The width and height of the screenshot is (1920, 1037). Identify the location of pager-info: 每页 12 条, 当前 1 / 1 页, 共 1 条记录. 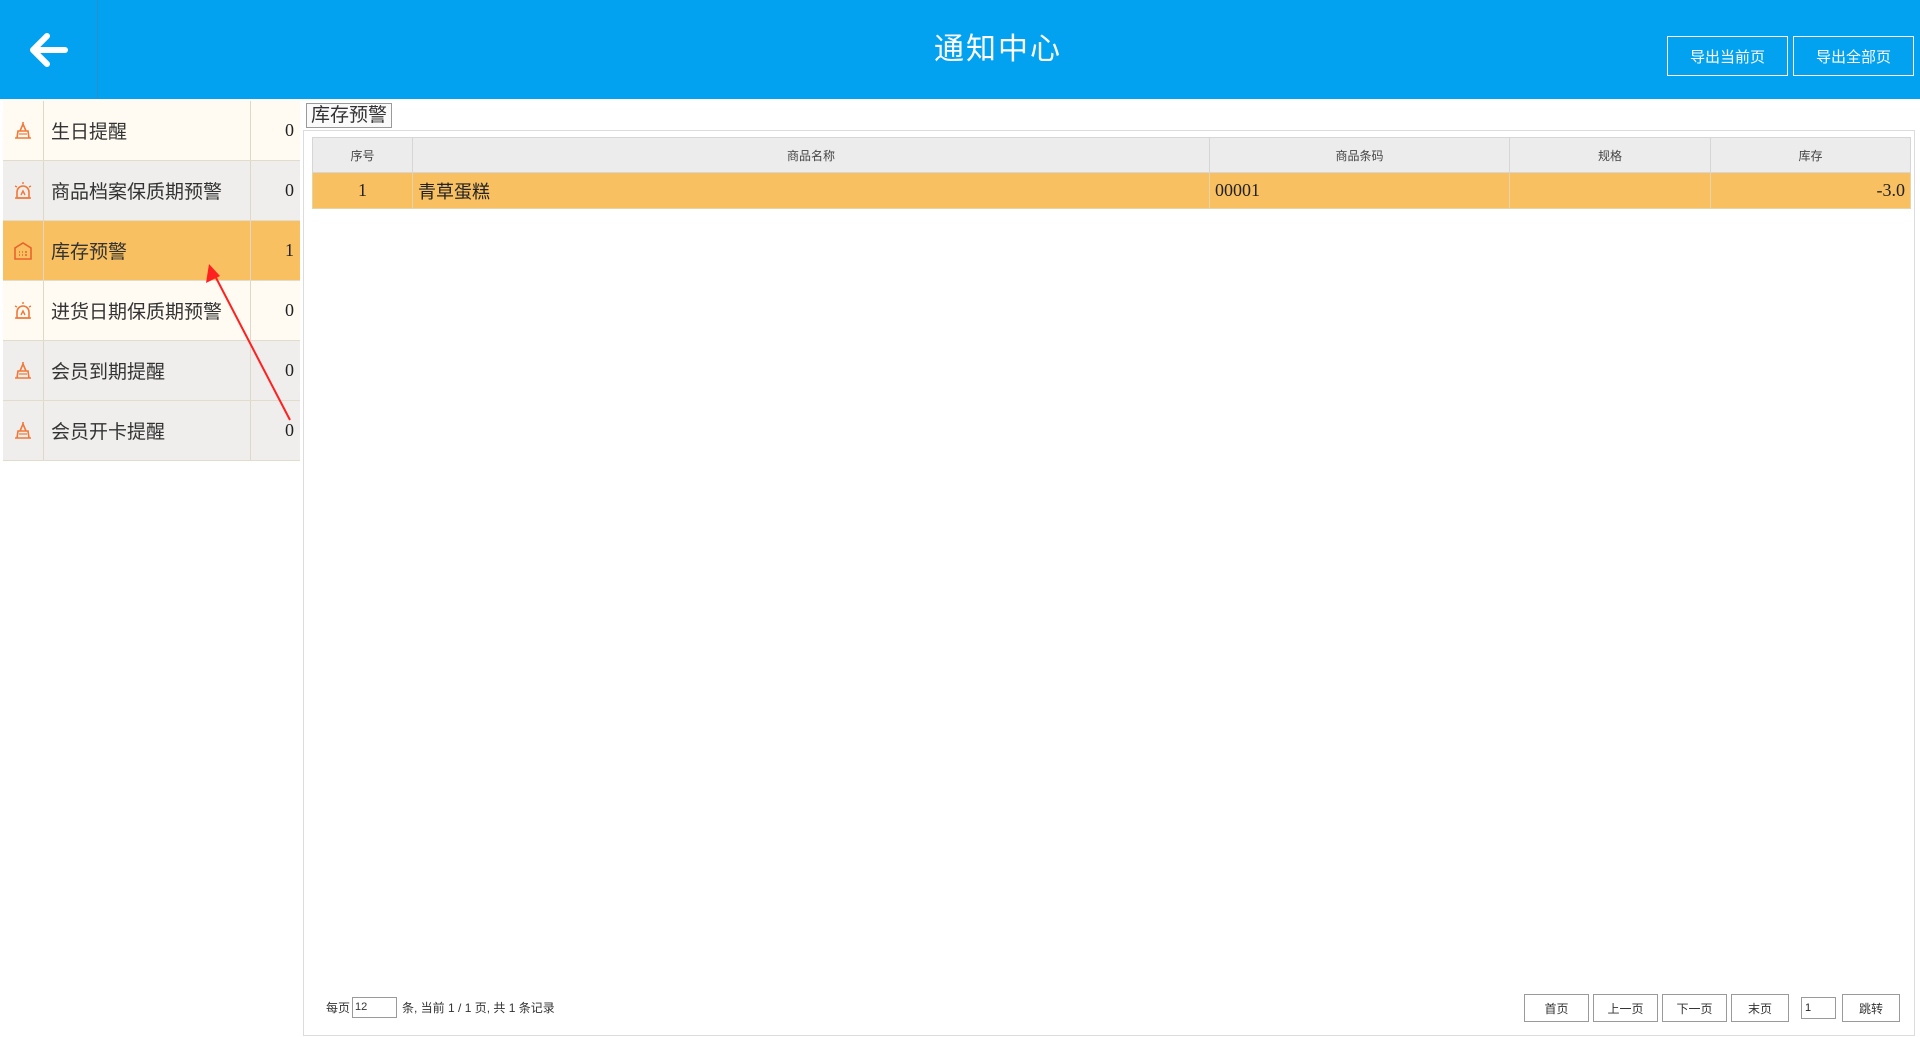
(440, 1007).